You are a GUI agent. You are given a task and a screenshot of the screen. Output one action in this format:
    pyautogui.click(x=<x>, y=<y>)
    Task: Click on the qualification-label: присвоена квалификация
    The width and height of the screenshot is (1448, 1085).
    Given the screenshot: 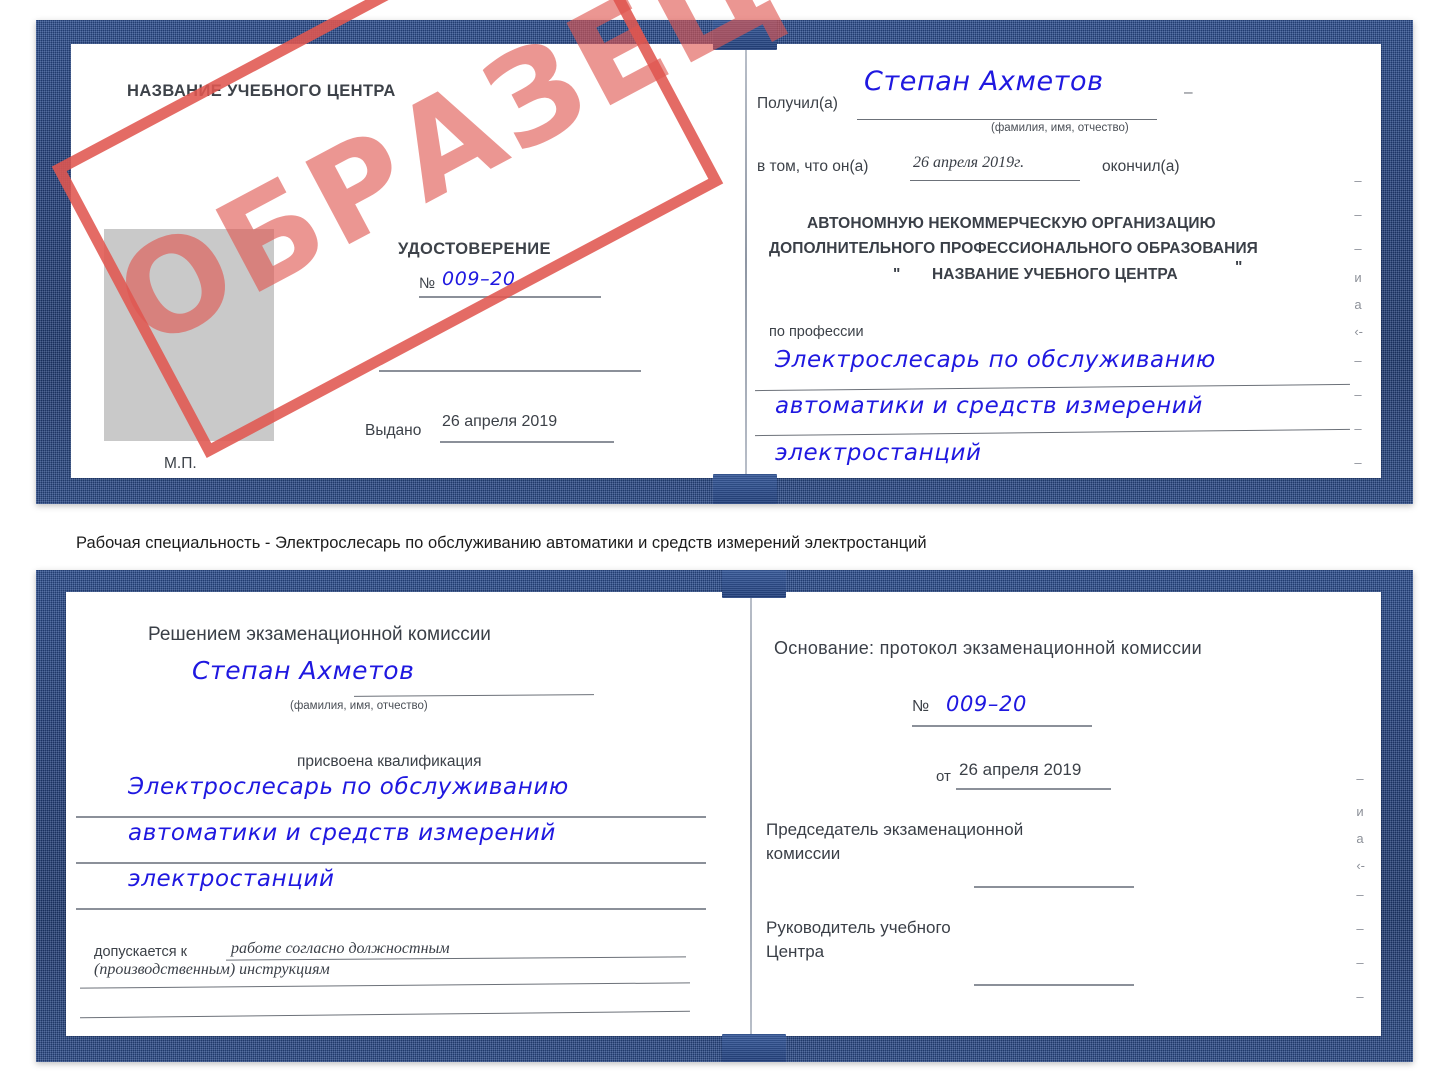 What is the action you would take?
    pyautogui.click(x=389, y=761)
    